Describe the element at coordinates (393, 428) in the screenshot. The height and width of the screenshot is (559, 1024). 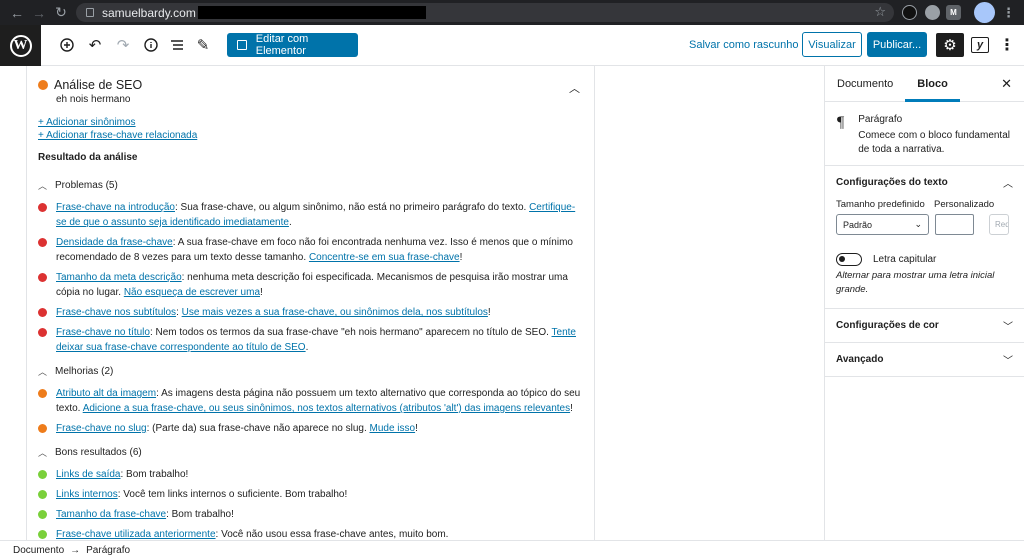
I see `analysis-item-action-link: Mude isso` at that location.